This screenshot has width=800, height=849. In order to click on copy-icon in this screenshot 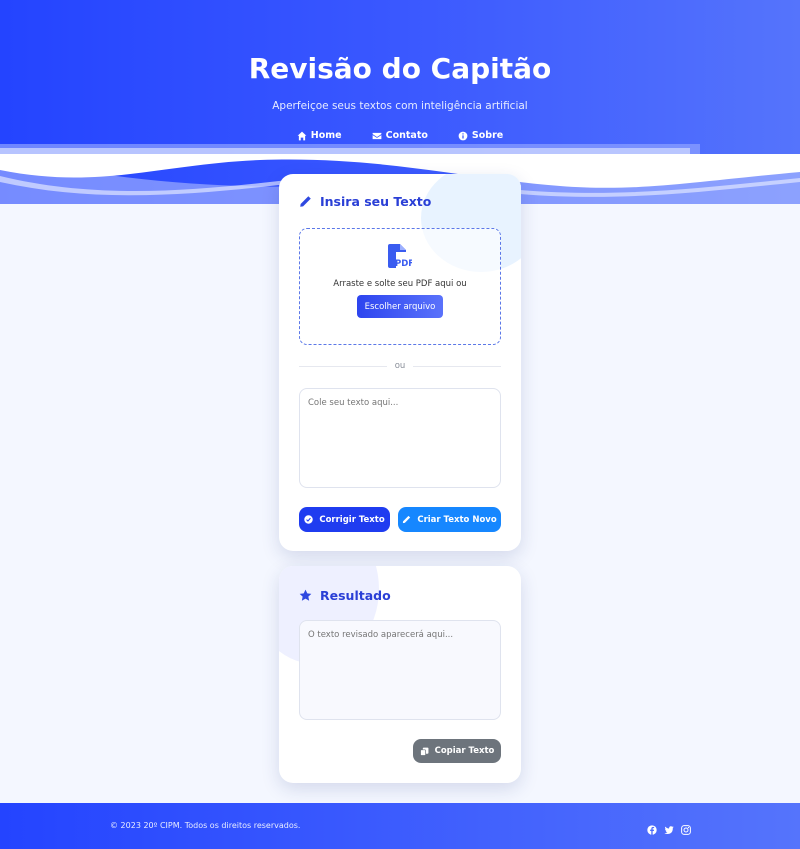, I will do `click(424, 751)`.